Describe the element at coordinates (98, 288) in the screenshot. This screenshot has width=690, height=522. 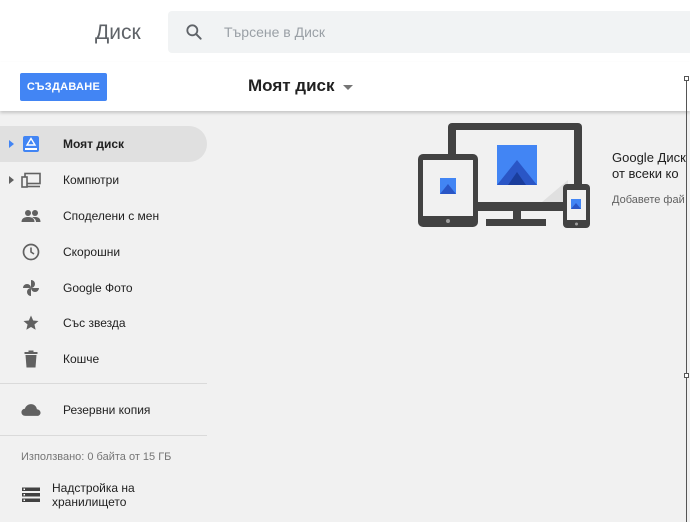
I see `sidebar-item-label: Google Фото` at that location.